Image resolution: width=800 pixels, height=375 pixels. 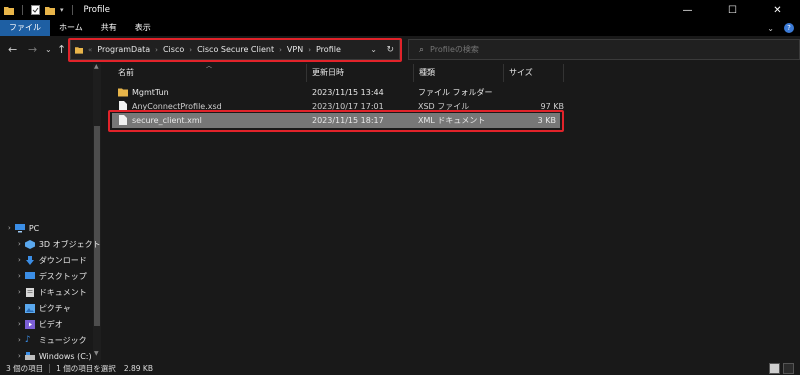 What do you see at coordinates (400, 10) in the screenshot?
I see `title-bar: ▾ Profile — ☐ ✕` at bounding box center [400, 10].